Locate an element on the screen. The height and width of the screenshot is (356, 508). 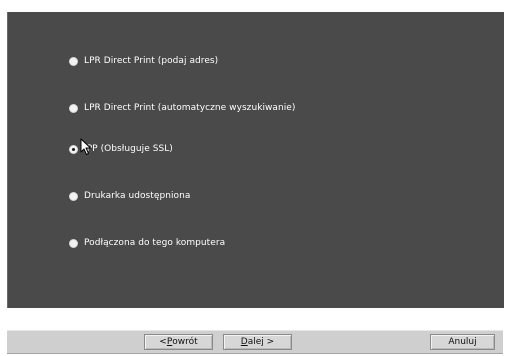
next-button: Dalej > is located at coordinates (257, 342).